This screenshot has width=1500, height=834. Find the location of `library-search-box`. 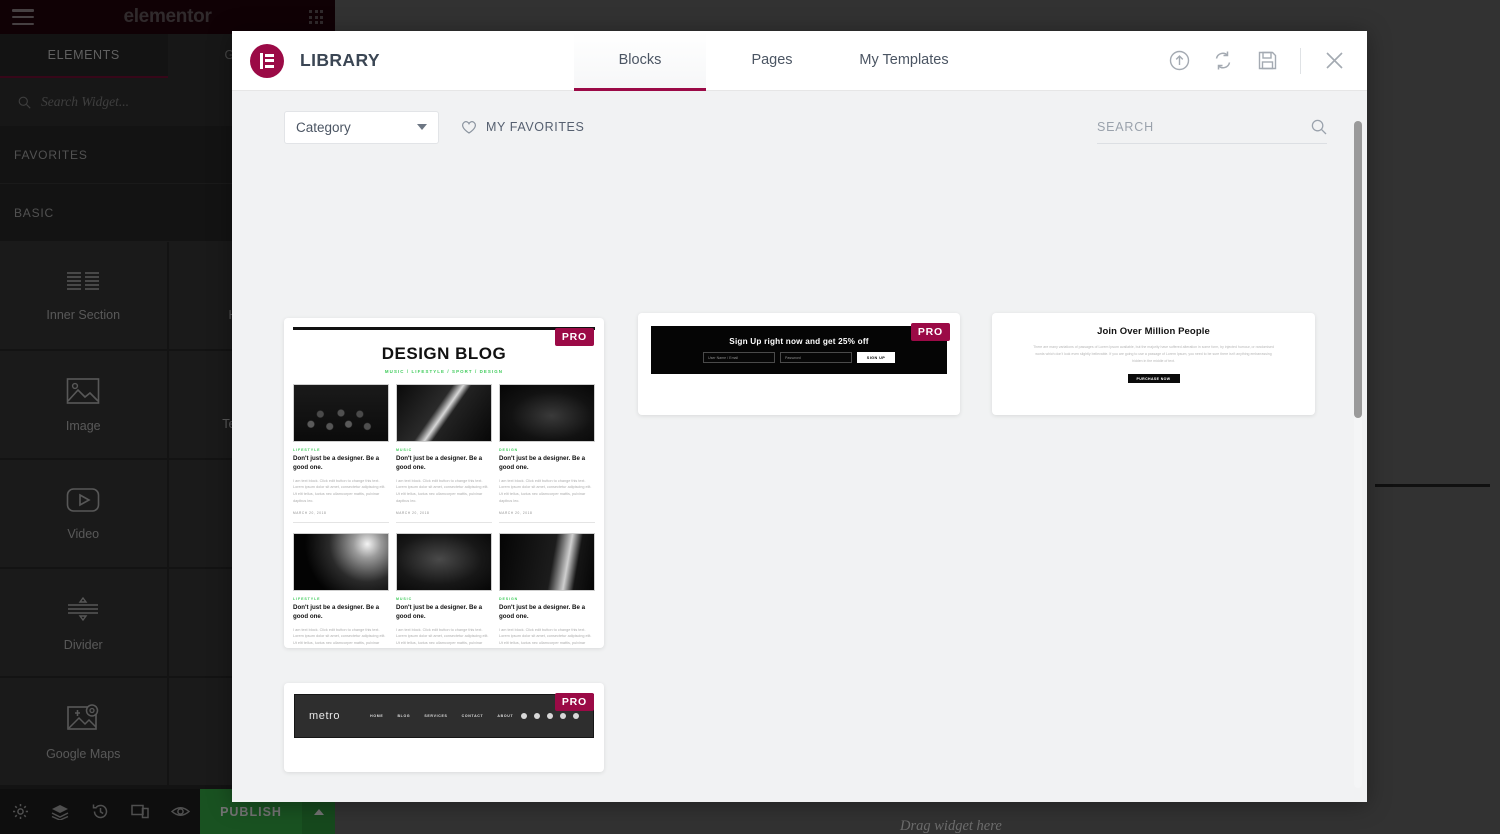

library-search-box is located at coordinates (1212, 127).